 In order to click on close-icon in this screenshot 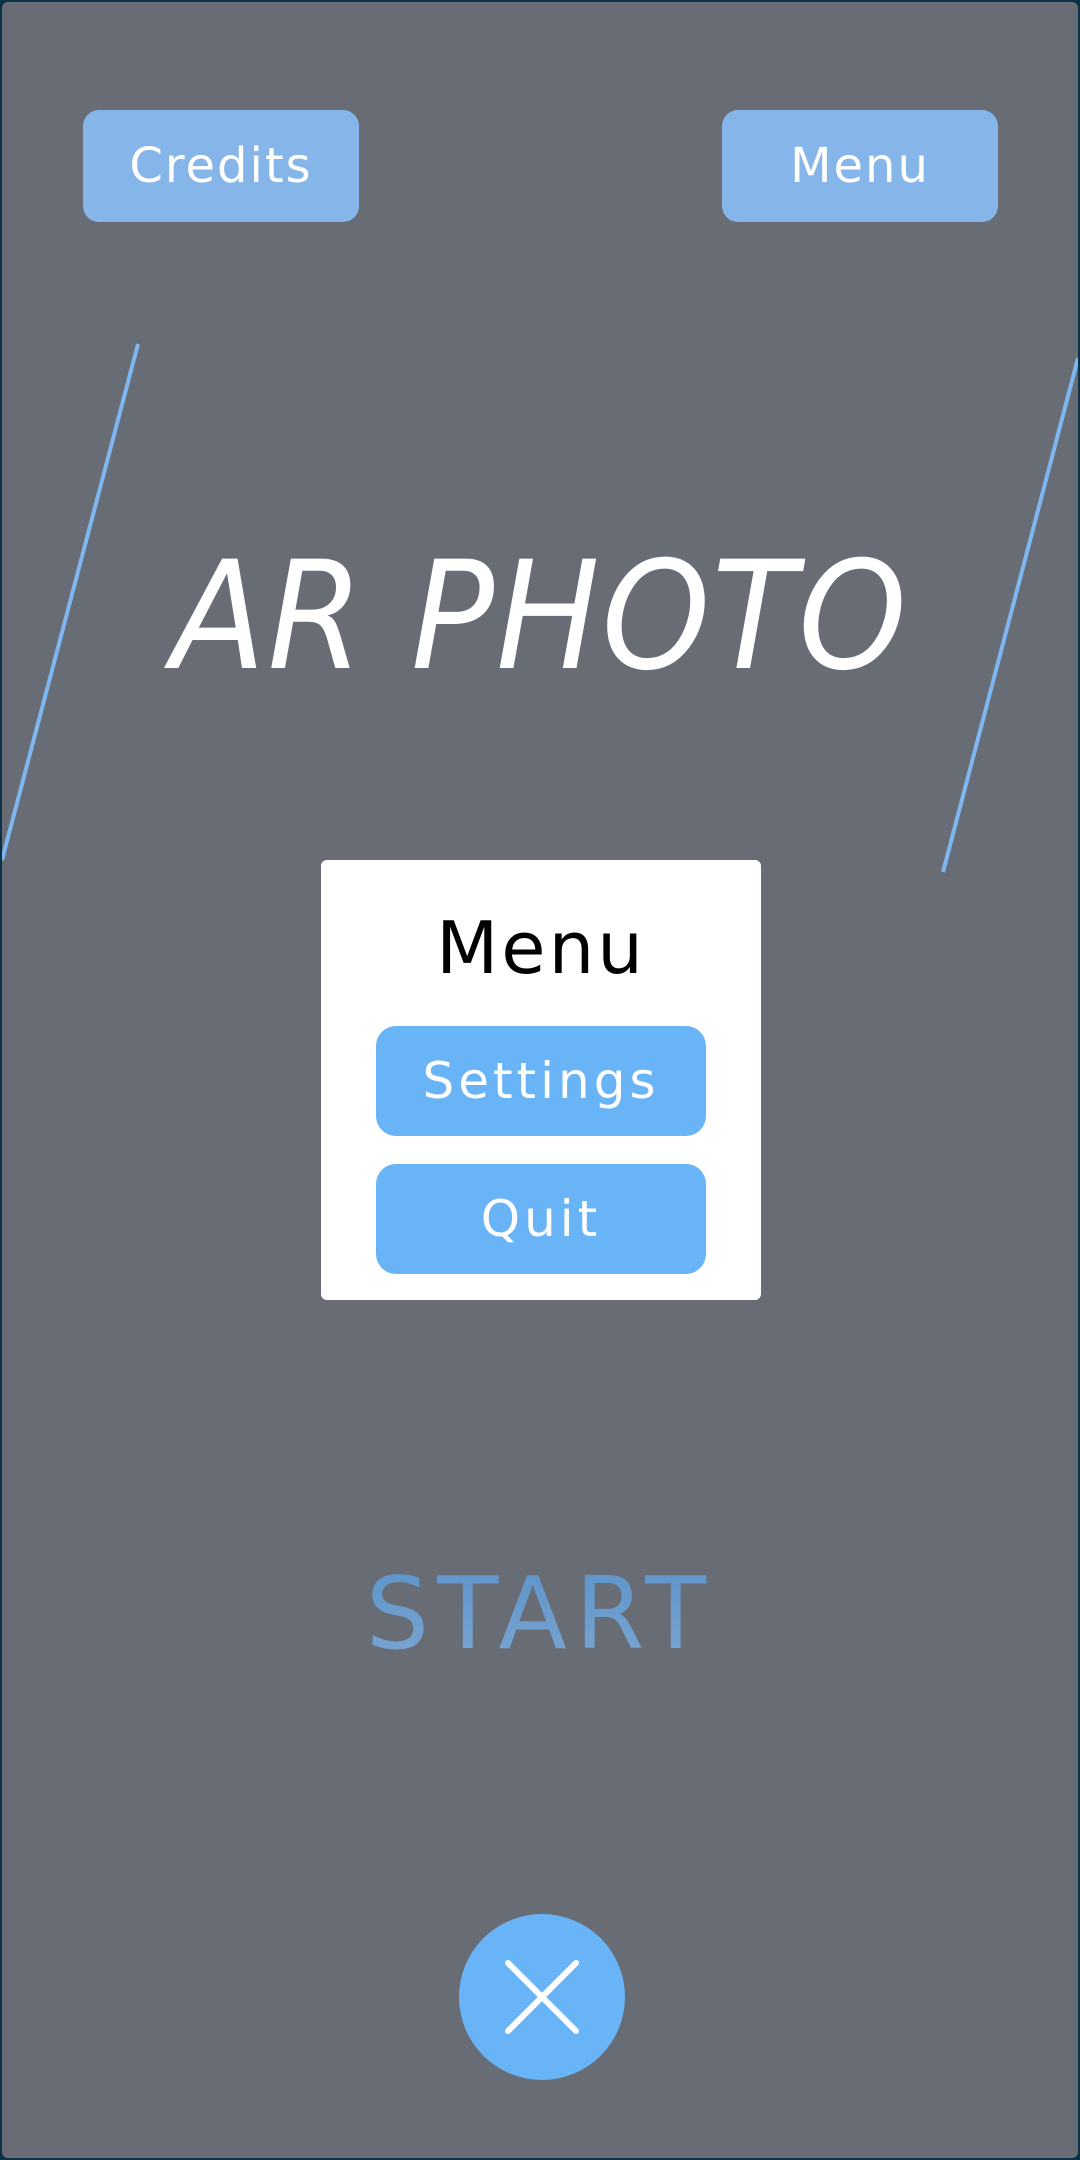, I will do `click(542, 1997)`.